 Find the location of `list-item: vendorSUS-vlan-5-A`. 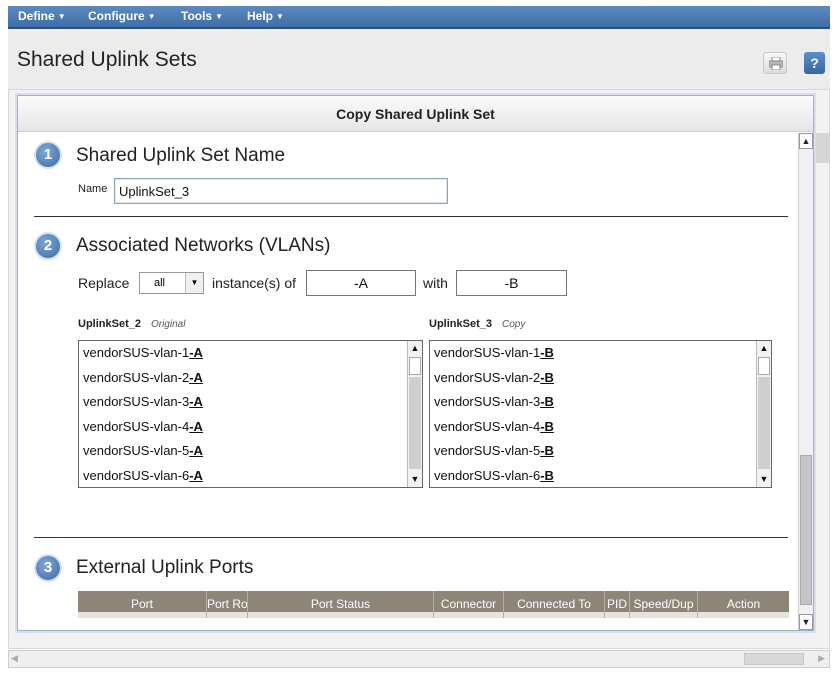

list-item: vendorSUS-vlan-5-A is located at coordinates (143, 450).